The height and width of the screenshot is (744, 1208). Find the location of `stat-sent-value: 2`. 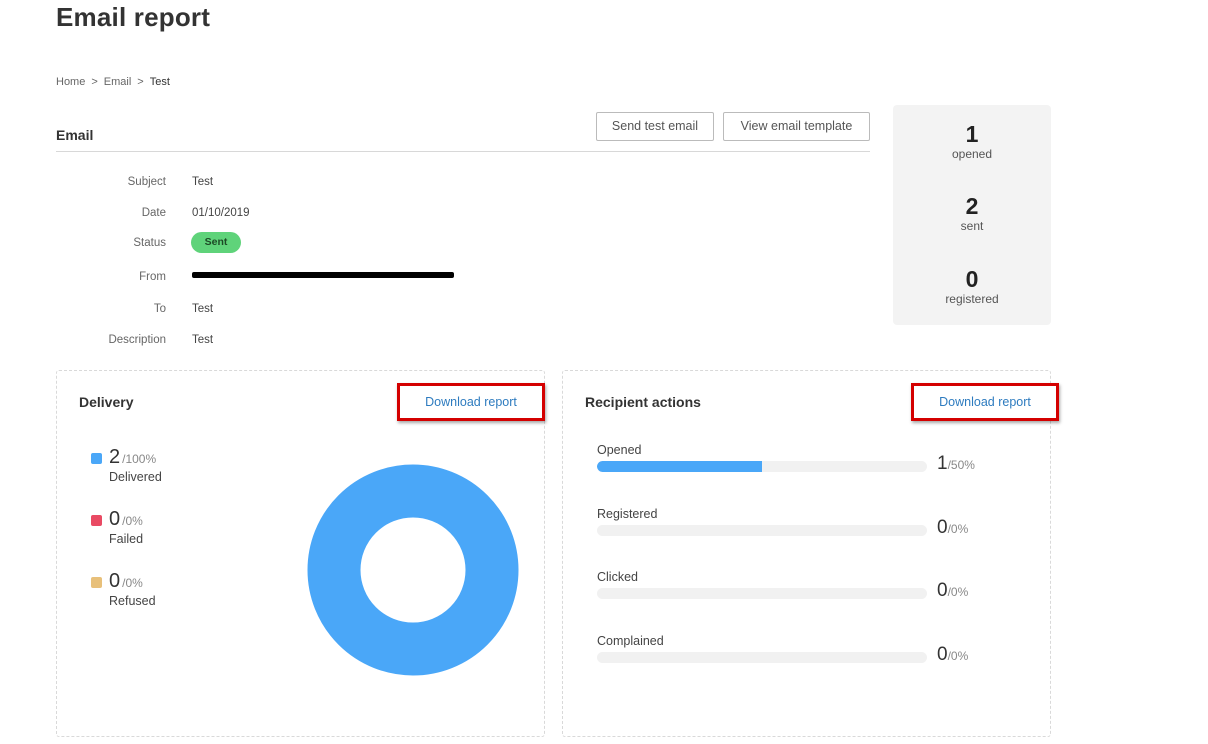

stat-sent-value: 2 is located at coordinates (972, 206).